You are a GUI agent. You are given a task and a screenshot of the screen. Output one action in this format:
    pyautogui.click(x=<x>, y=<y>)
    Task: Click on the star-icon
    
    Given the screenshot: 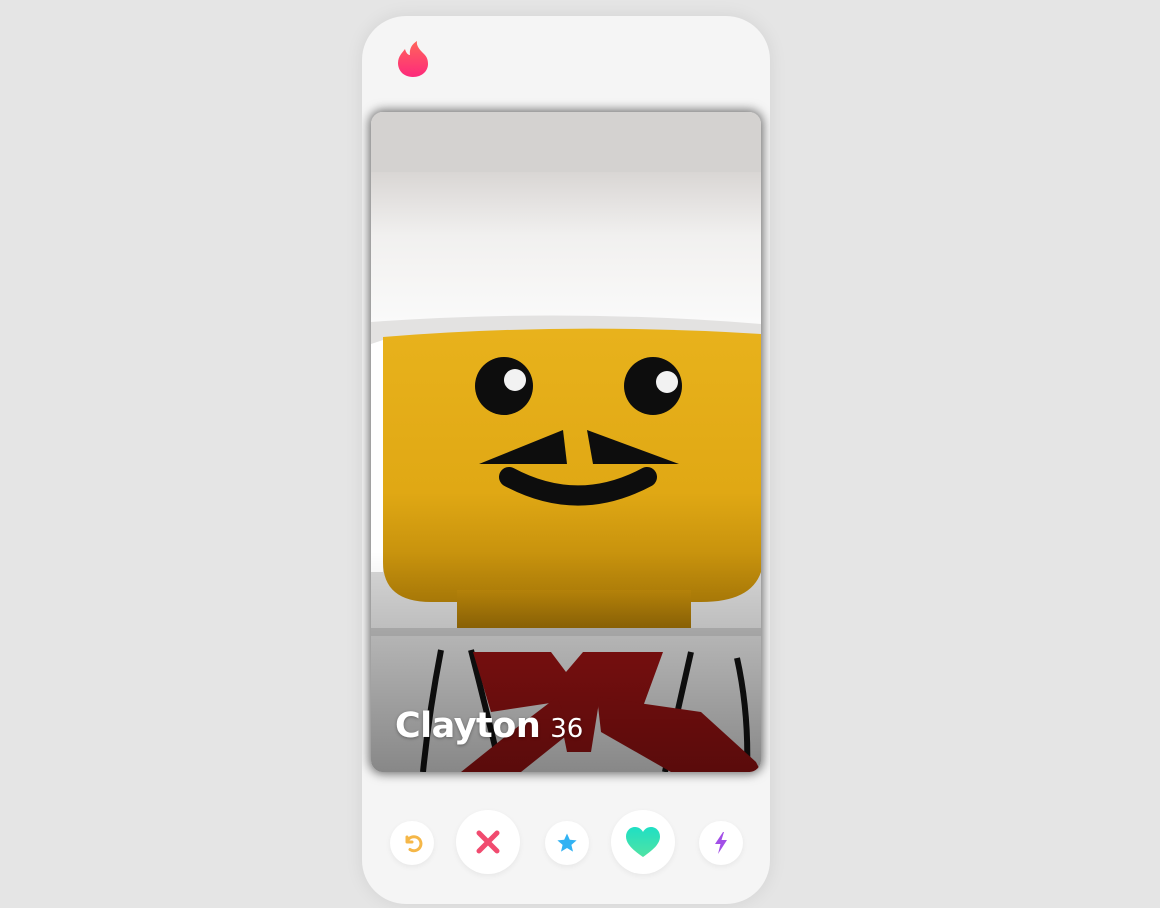 What is the action you would take?
    pyautogui.click(x=567, y=842)
    